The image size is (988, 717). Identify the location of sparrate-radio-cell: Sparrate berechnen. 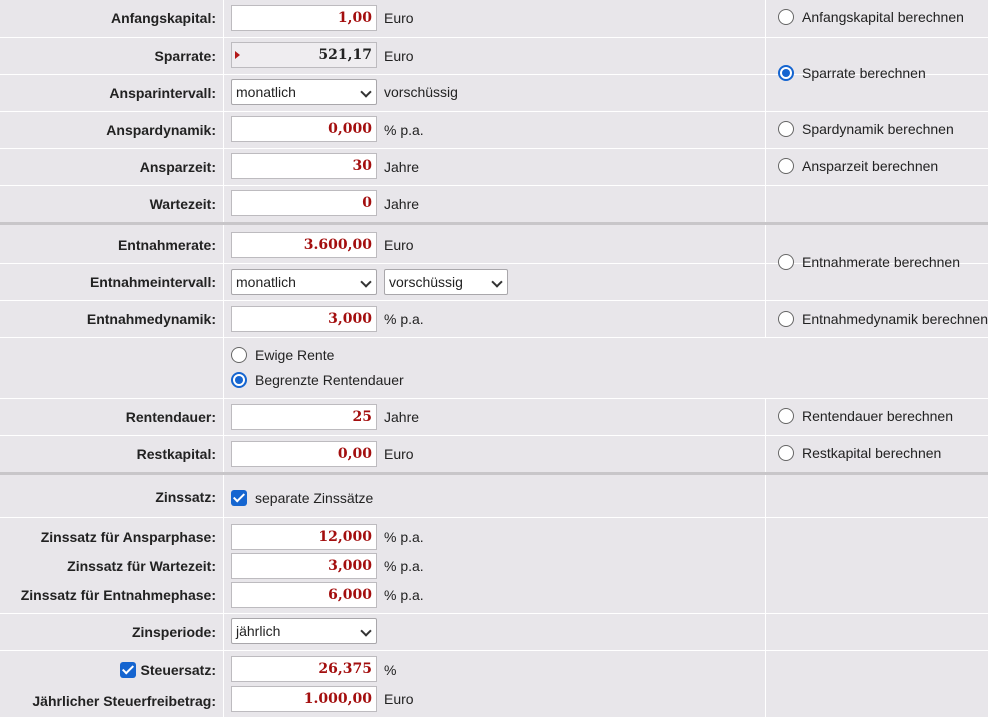
(876, 74).